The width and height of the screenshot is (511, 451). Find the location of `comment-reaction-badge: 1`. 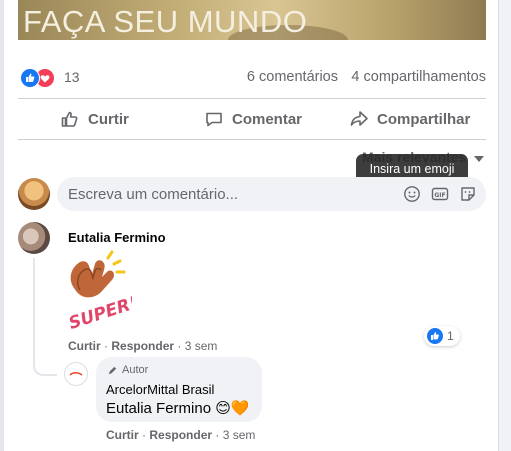

comment-reaction-badge: 1 is located at coordinates (442, 336).